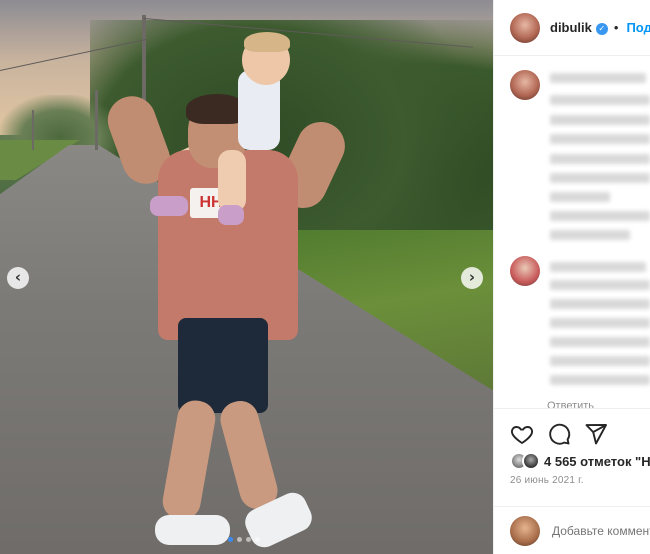 The width and height of the screenshot is (650, 554). I want to click on post-actions: 4 565 отметок "Н 26 июнь 2021 г., so click(572, 481).